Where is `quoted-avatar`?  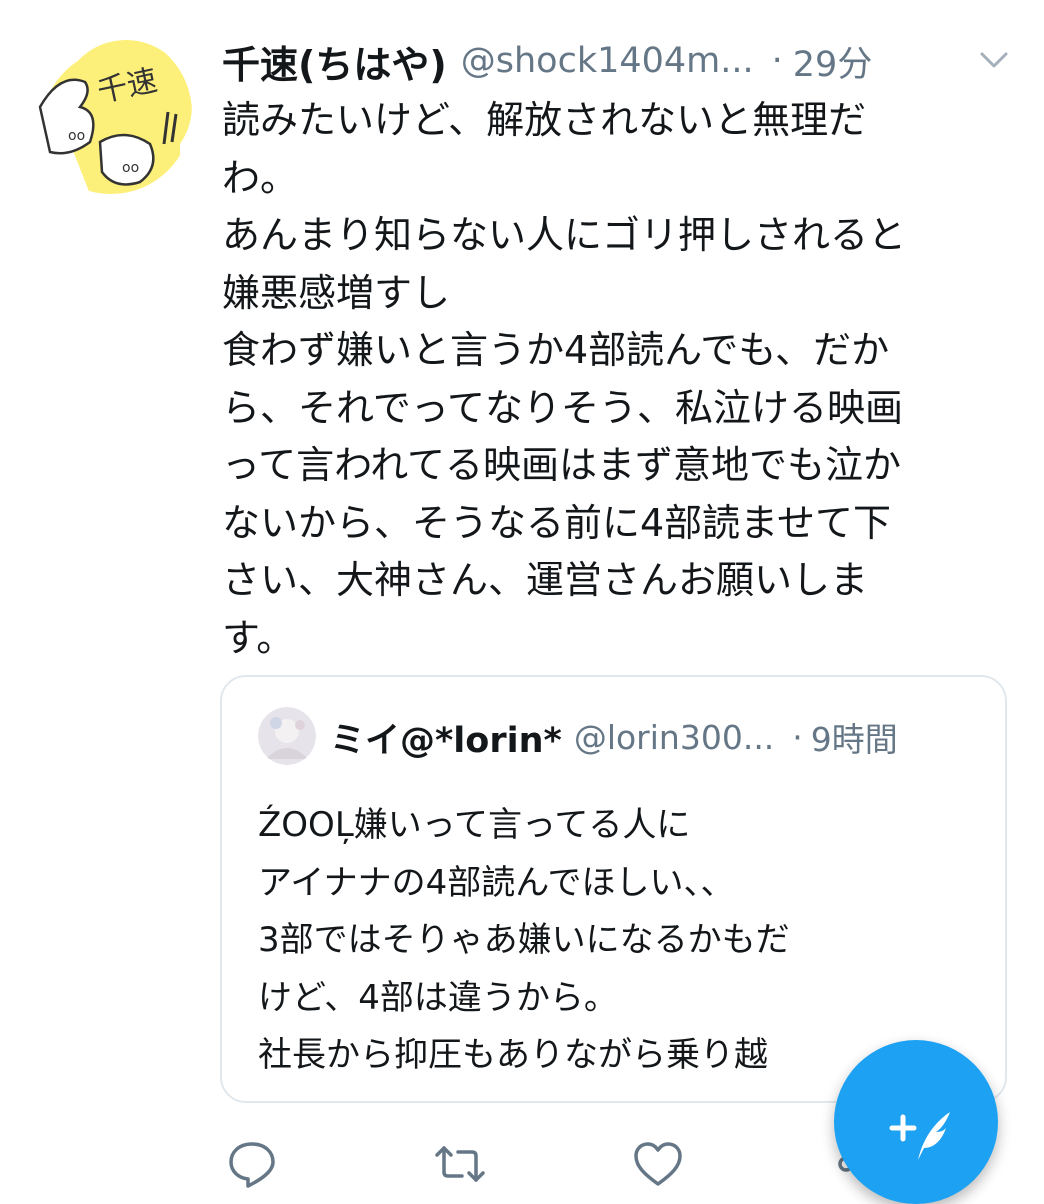
quoted-avatar is located at coordinates (287, 736).